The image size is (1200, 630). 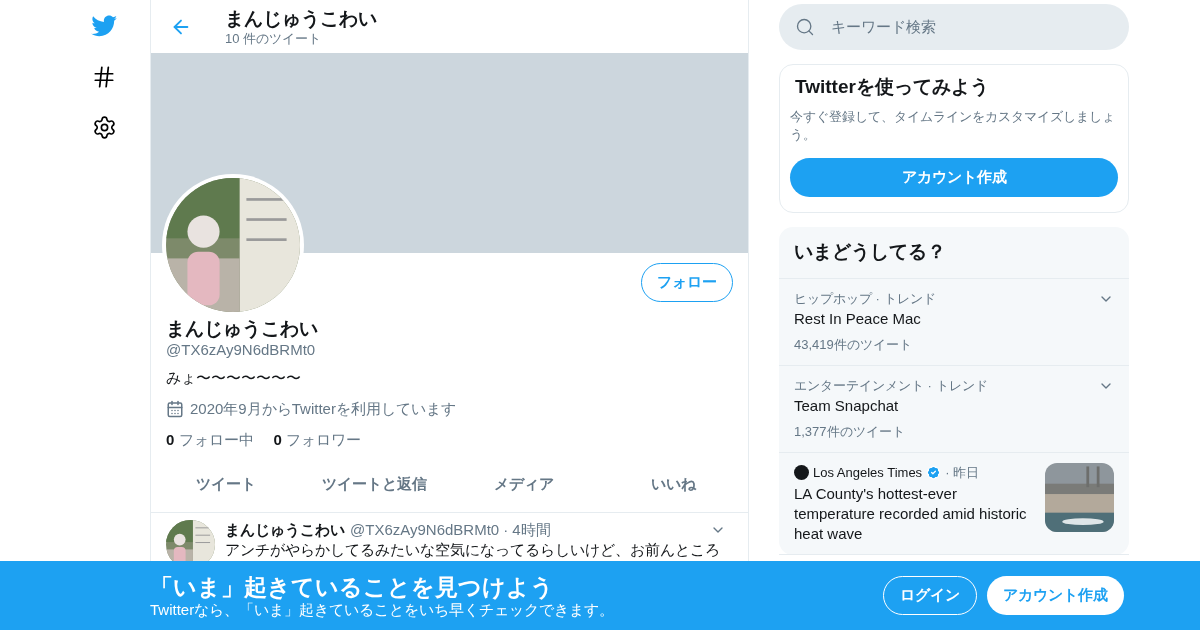 What do you see at coordinates (527, 529) in the screenshot?
I see `tweet-time: · 4時間` at bounding box center [527, 529].